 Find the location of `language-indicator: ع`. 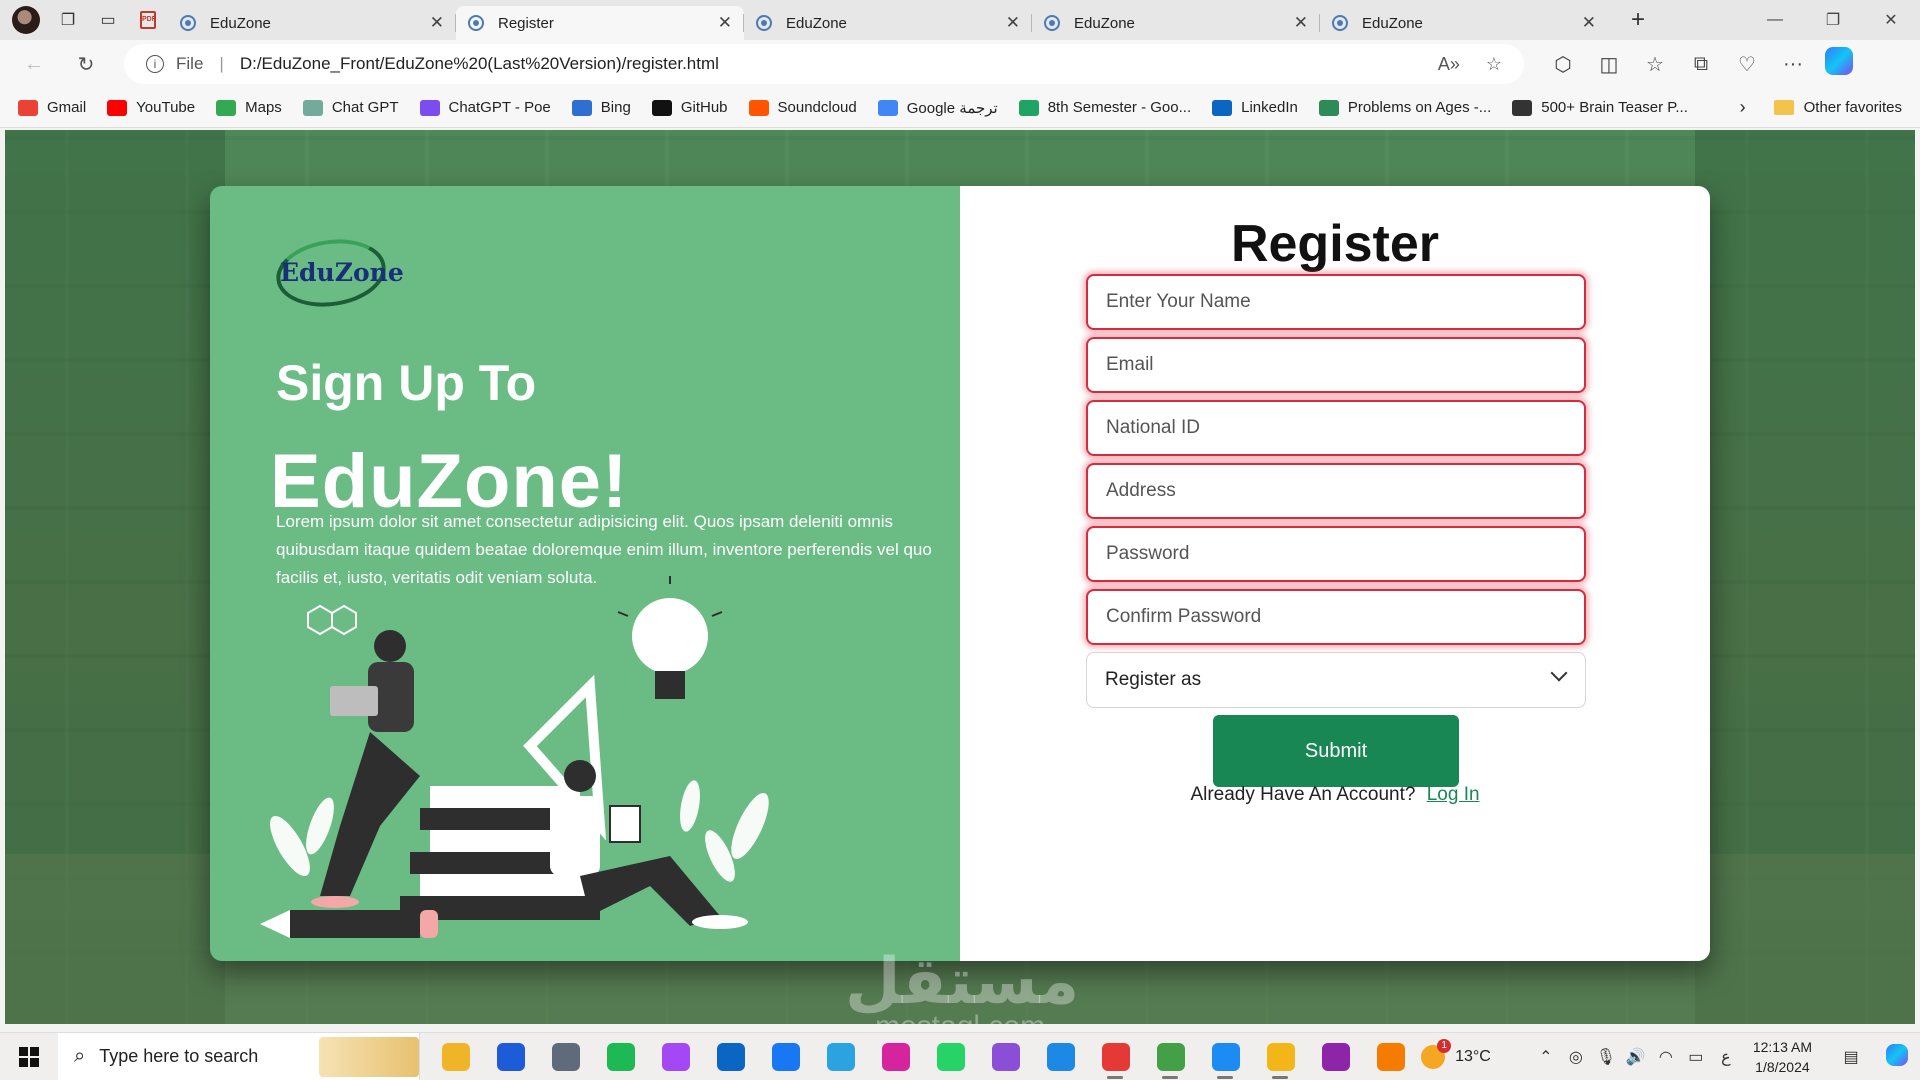

language-indicator: ع is located at coordinates (1726, 1057).